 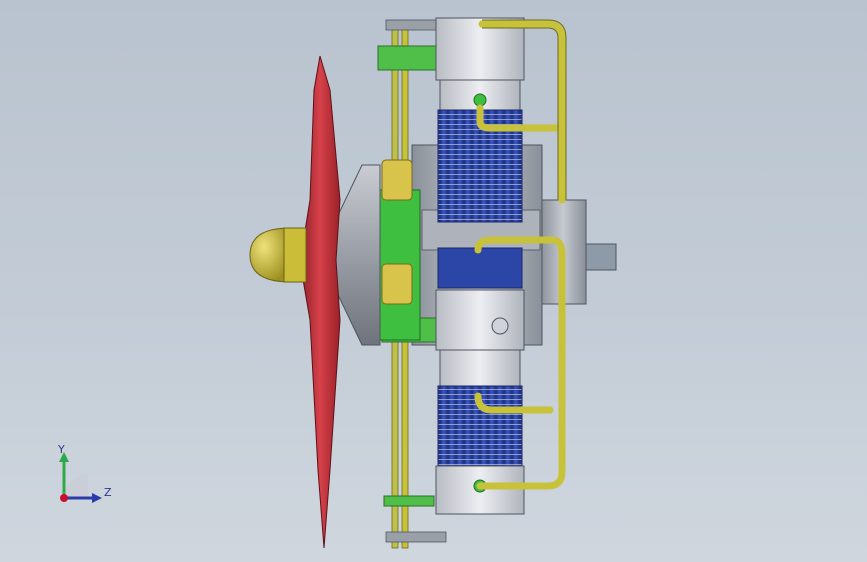 What do you see at coordinates (85, 475) in the screenshot?
I see `coordinate-triad: Y Z` at bounding box center [85, 475].